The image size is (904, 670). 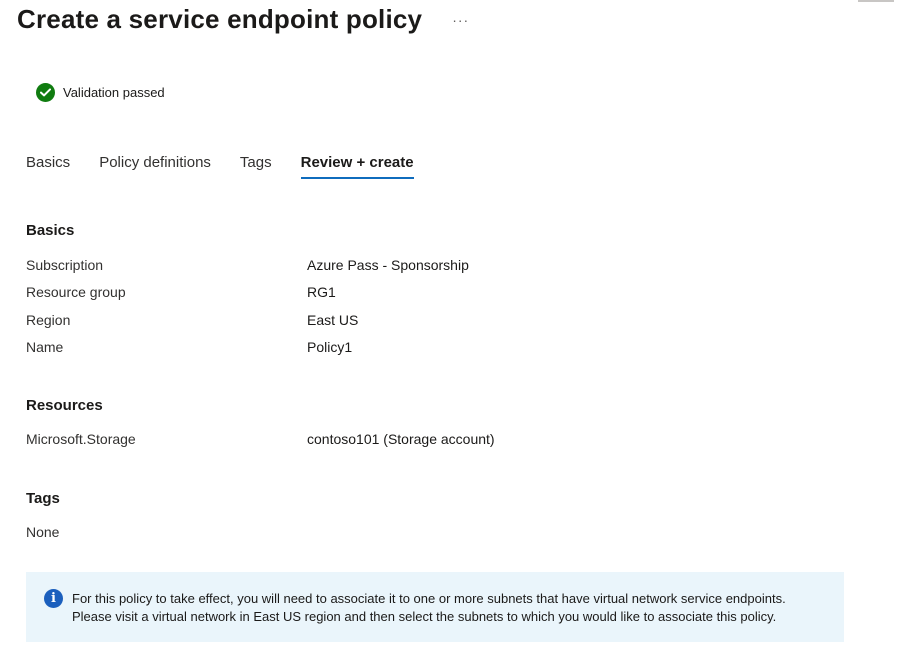 I want to click on check-circle-icon, so click(x=45, y=92).